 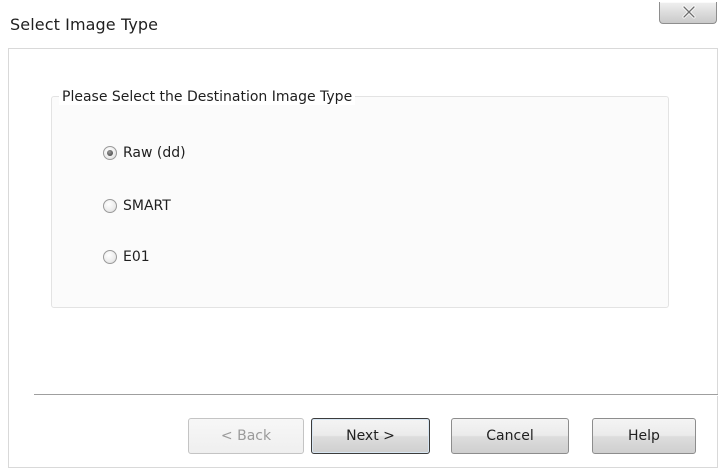 I want to click on window-title: Select Image Type, so click(x=84, y=24).